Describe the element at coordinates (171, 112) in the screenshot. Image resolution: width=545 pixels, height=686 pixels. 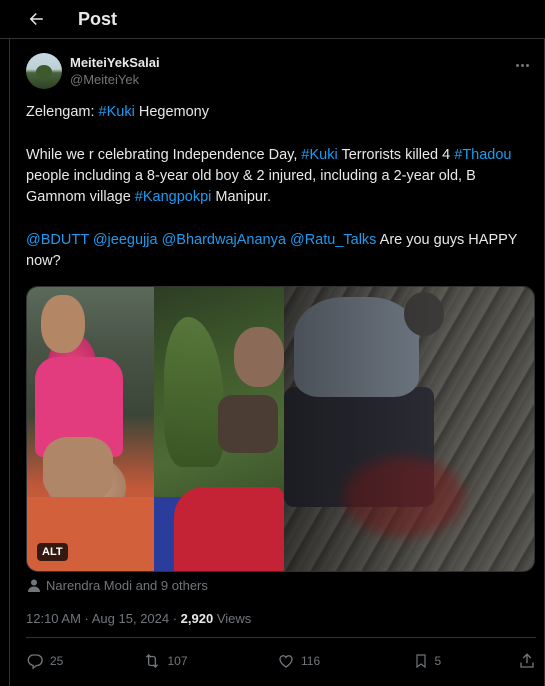
I see `text-segment: Hegemony` at that location.